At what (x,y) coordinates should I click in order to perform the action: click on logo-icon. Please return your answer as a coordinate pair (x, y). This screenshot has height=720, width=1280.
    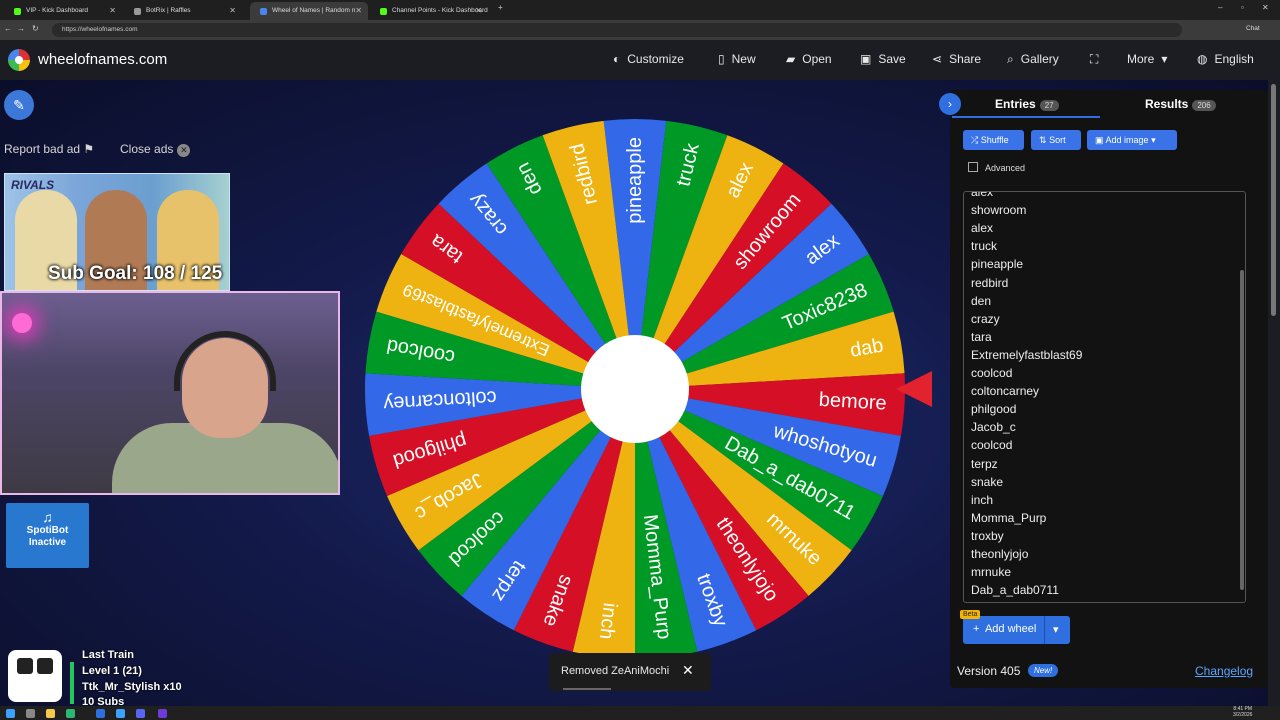
    Looking at the image, I should click on (19, 60).